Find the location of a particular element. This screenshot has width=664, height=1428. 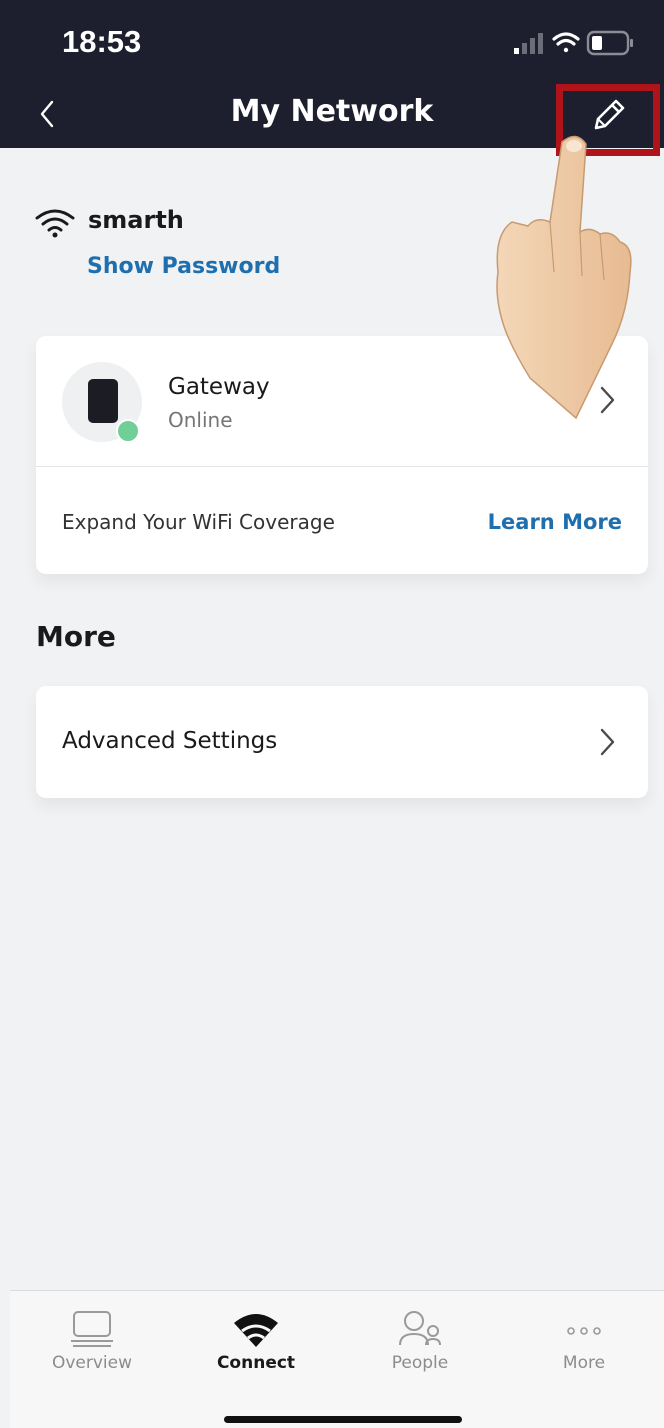

more-dots-icon is located at coordinates (584, 1331).